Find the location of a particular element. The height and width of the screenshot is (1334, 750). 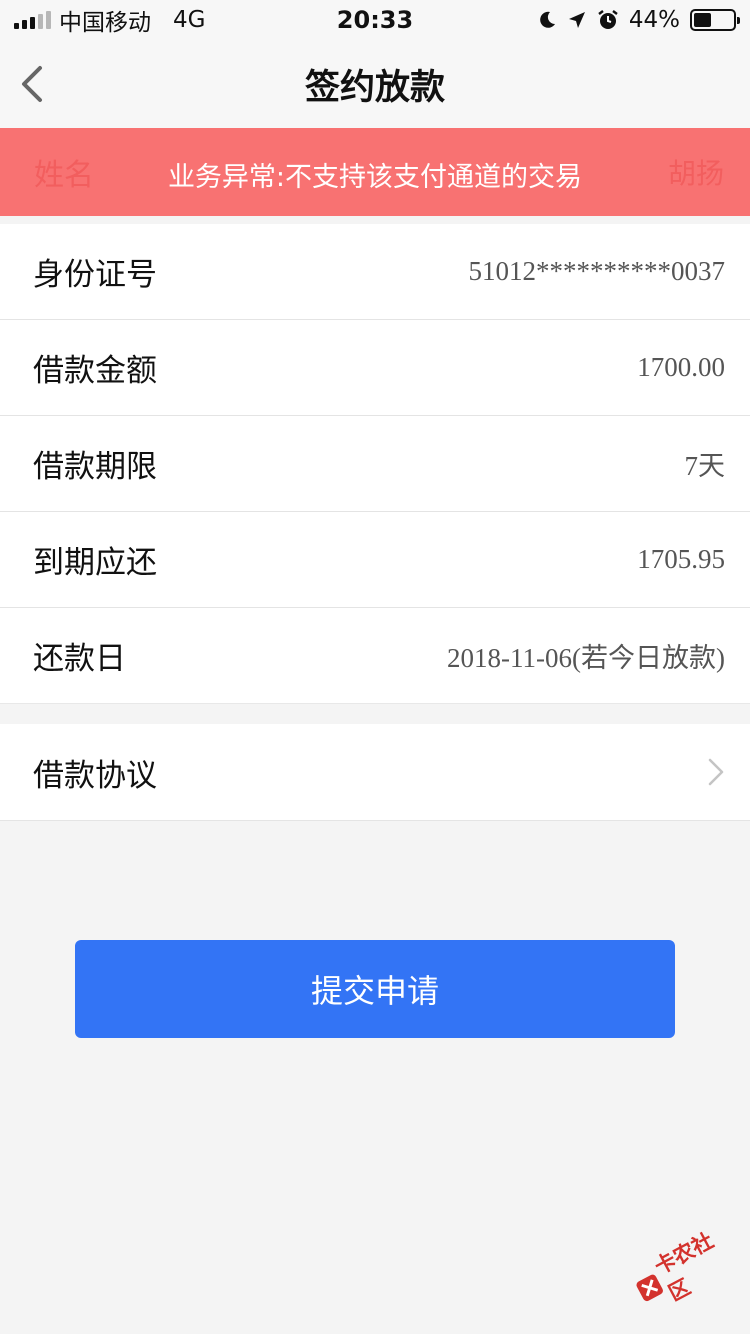

row-label: 借款期限 is located at coordinates (95, 467).